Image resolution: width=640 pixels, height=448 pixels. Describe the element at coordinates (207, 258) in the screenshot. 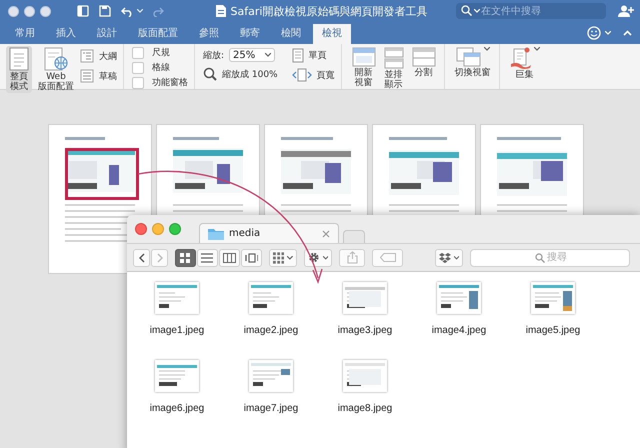

I see `list-view-icon` at that location.